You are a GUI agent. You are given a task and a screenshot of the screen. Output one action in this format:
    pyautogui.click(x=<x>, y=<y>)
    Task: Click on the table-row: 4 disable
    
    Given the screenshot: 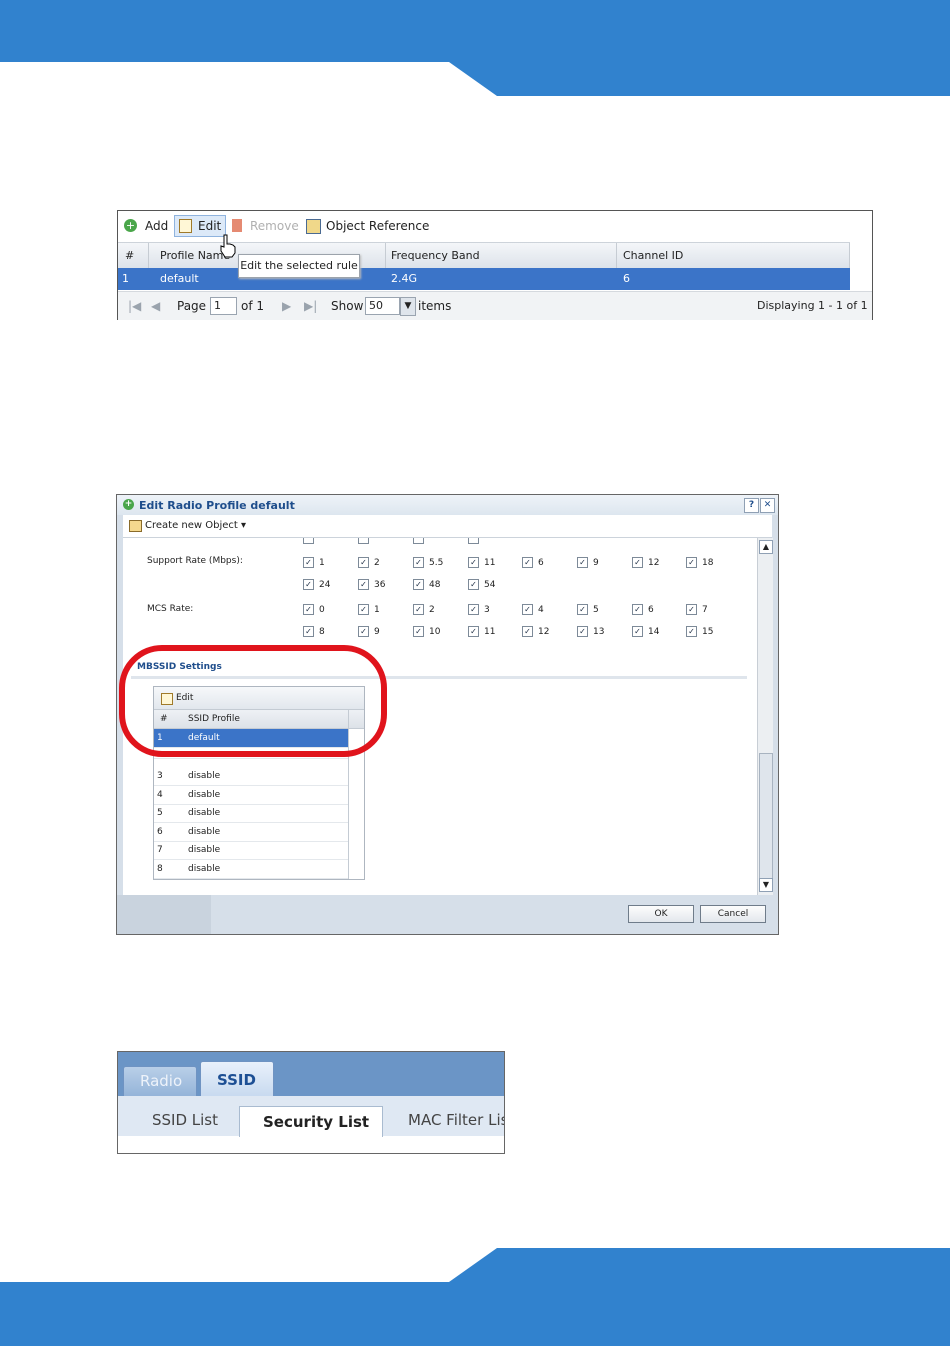 What is the action you would take?
    pyautogui.click(x=251, y=795)
    